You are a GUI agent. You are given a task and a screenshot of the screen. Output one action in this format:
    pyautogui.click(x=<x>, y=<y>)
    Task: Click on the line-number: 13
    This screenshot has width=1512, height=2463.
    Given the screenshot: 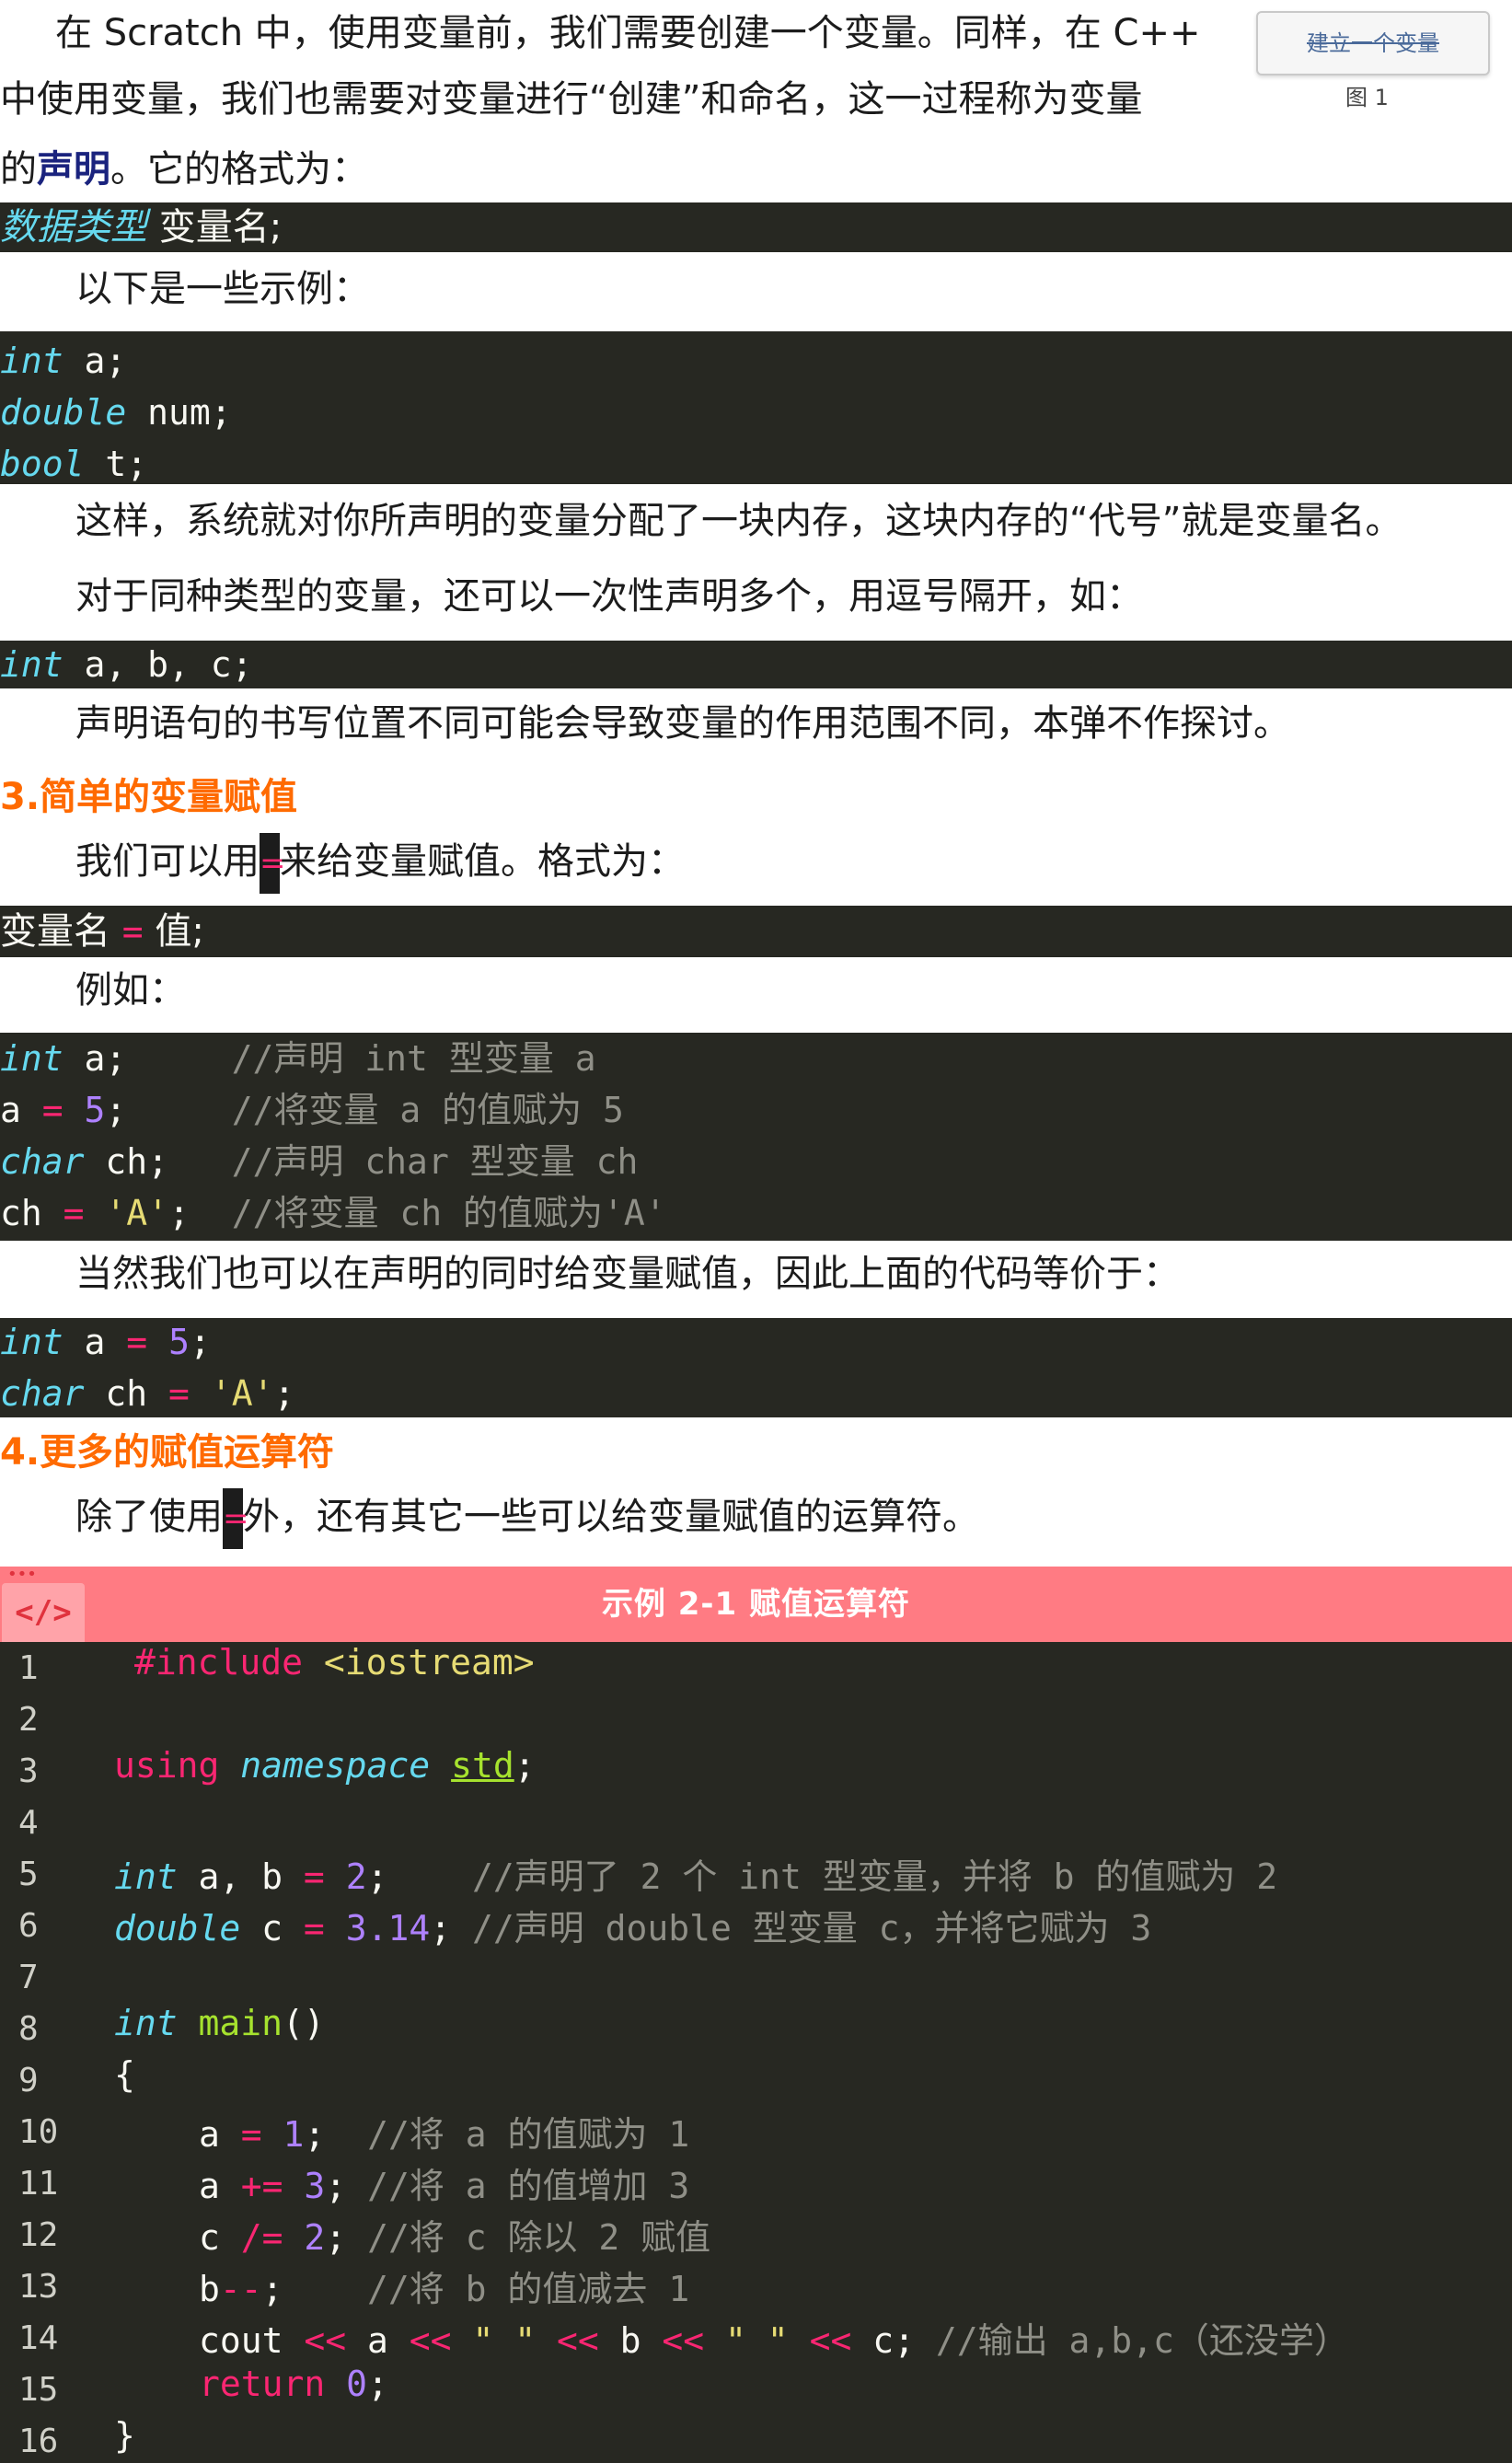 What is the action you would take?
    pyautogui.click(x=38, y=2287)
    